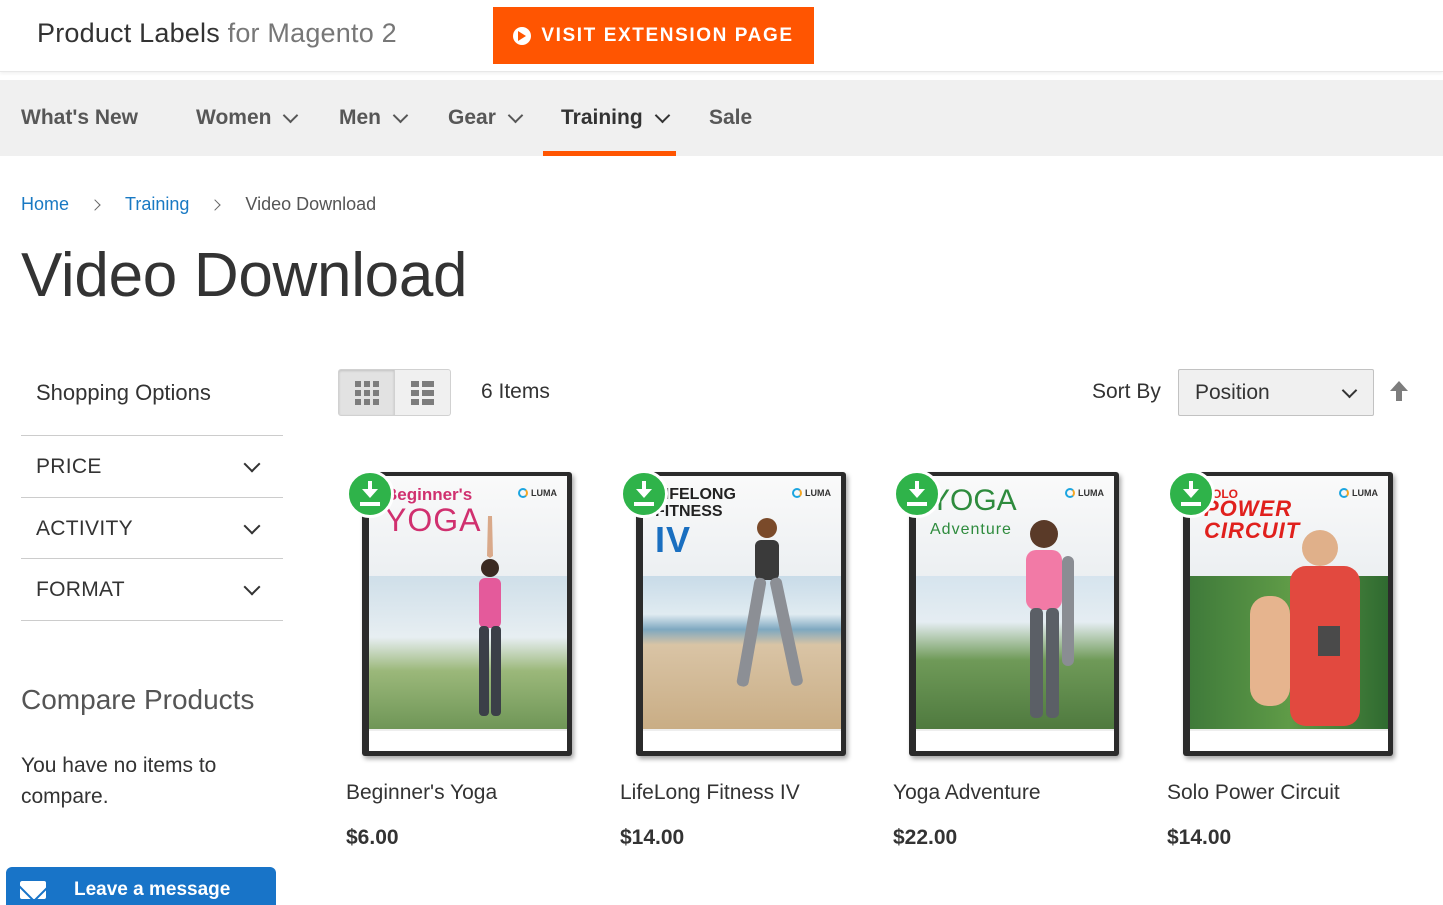 The image size is (1443, 905). I want to click on nav-item-sale: Sale, so click(730, 118).